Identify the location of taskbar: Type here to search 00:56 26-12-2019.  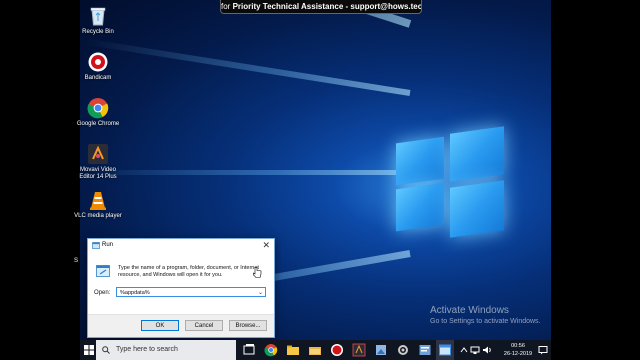
(315, 350).